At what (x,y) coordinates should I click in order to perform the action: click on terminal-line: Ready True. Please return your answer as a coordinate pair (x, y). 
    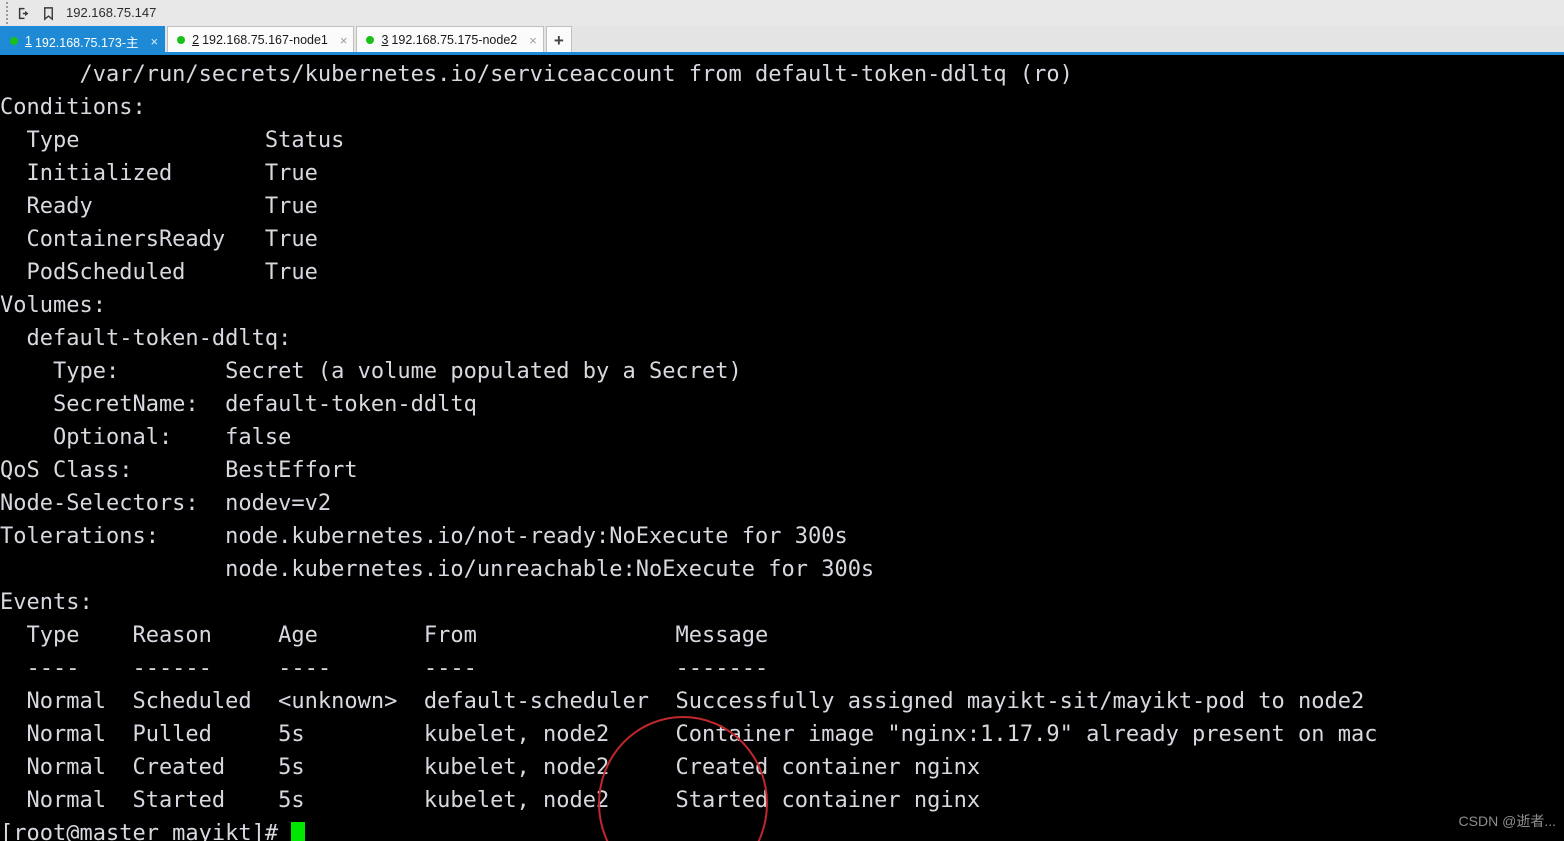
    Looking at the image, I should click on (159, 206).